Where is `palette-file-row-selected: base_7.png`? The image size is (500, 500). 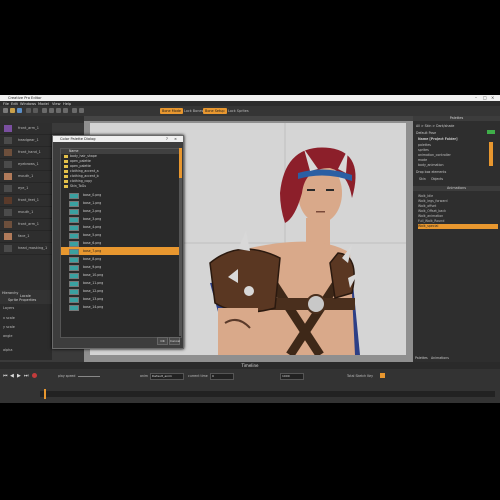
palette-file-row-selected: base_7.png is located at coordinates (121, 251).